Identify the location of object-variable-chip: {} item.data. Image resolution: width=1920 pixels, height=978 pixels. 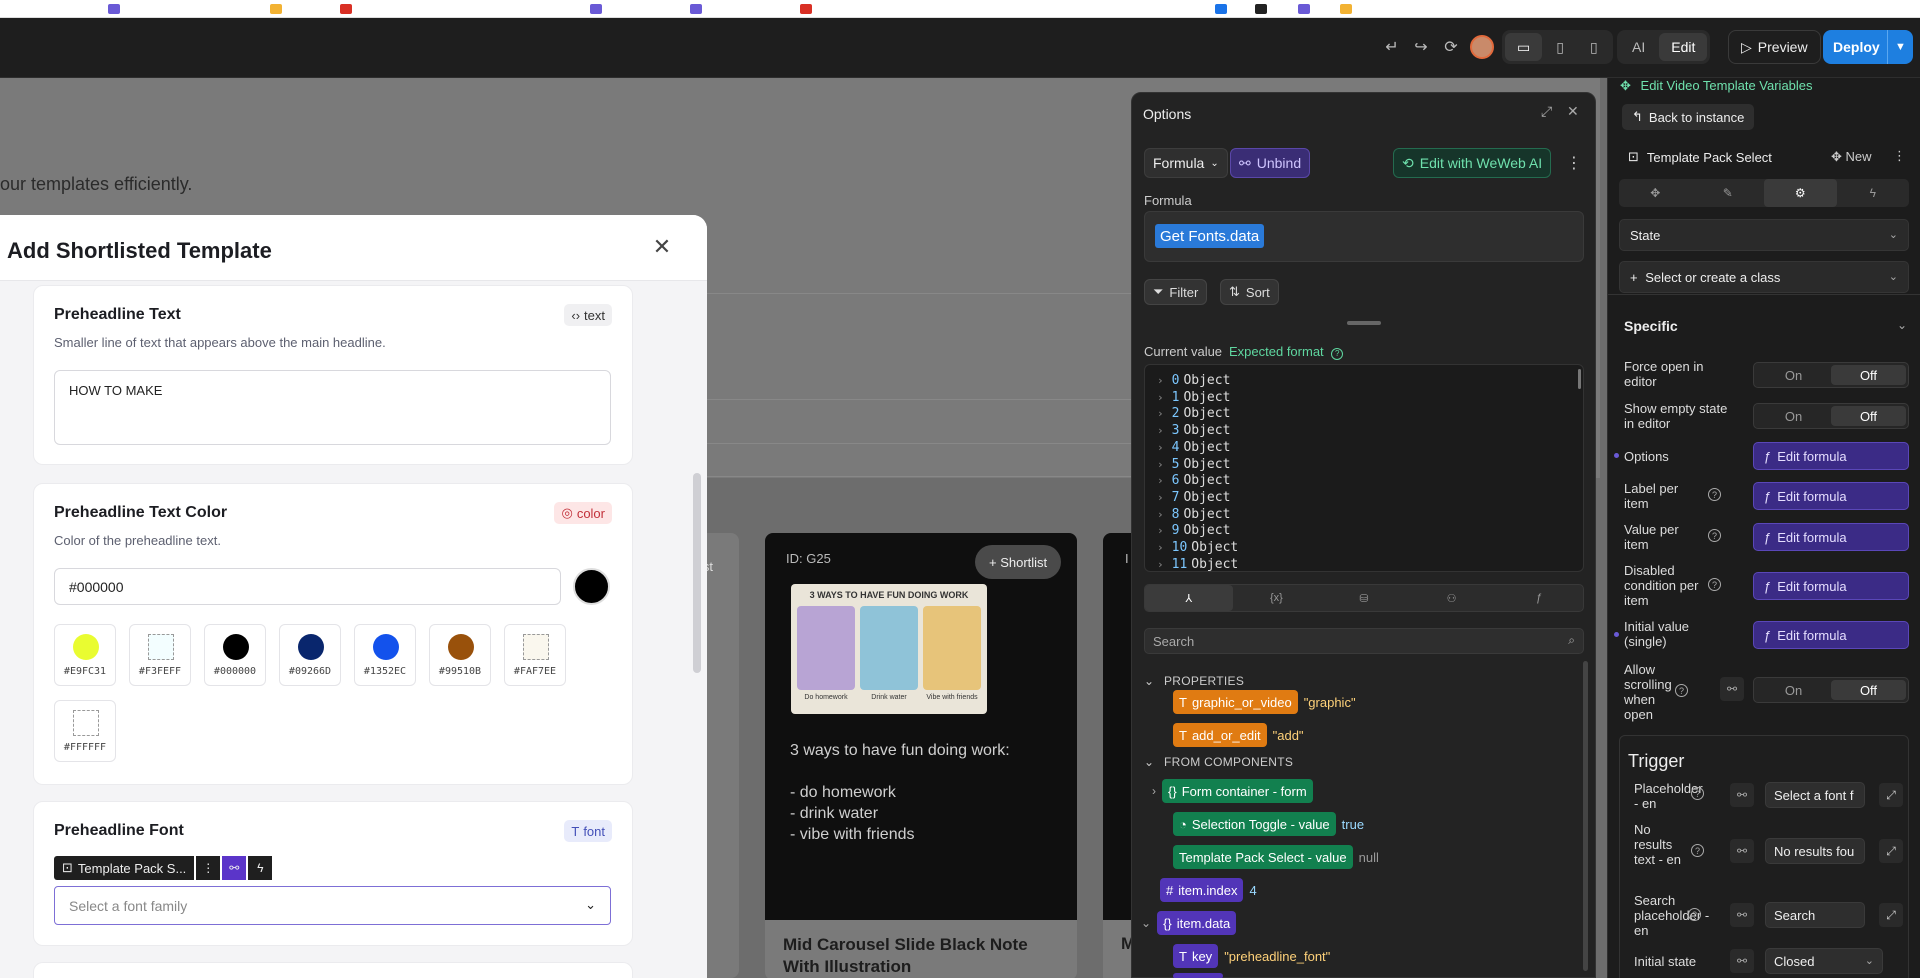
(1197, 923).